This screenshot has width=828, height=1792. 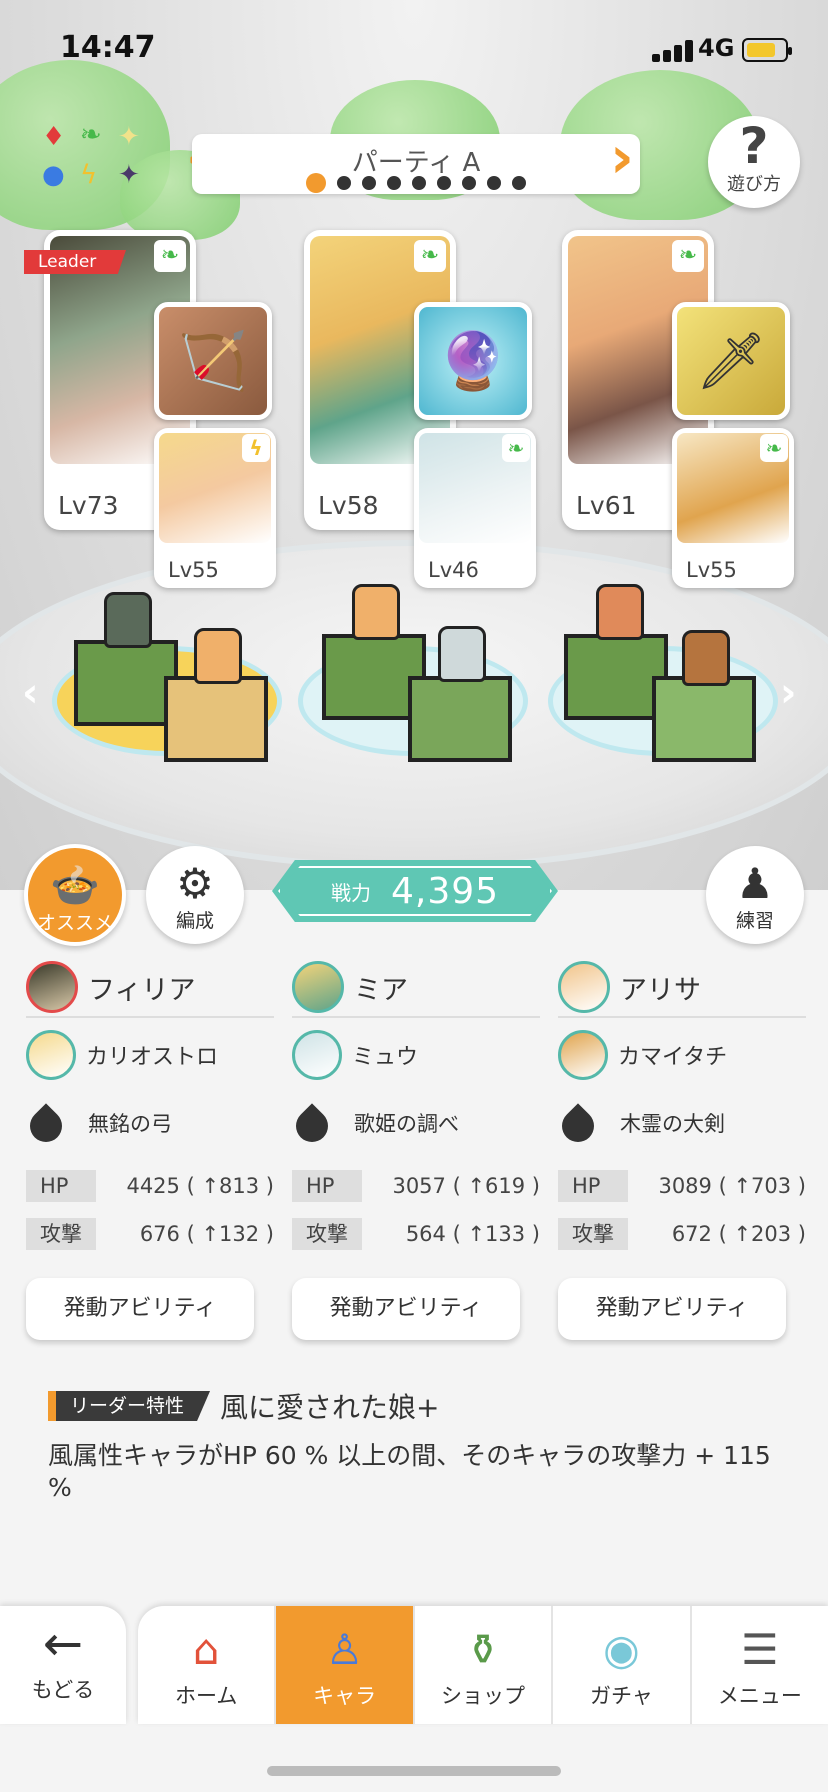 What do you see at coordinates (414, 48) in the screenshot?
I see `status-bar: 14:47 4G` at bounding box center [414, 48].